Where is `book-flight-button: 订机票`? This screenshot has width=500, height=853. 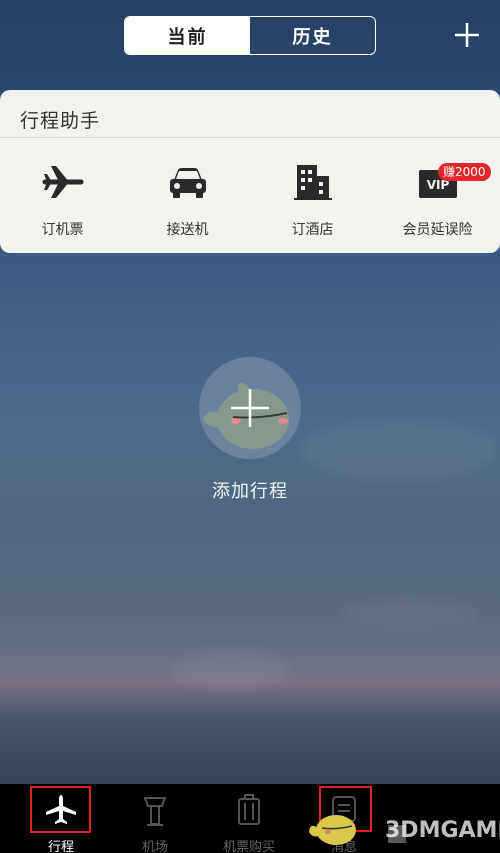 book-flight-button: 订机票 is located at coordinates (62, 197).